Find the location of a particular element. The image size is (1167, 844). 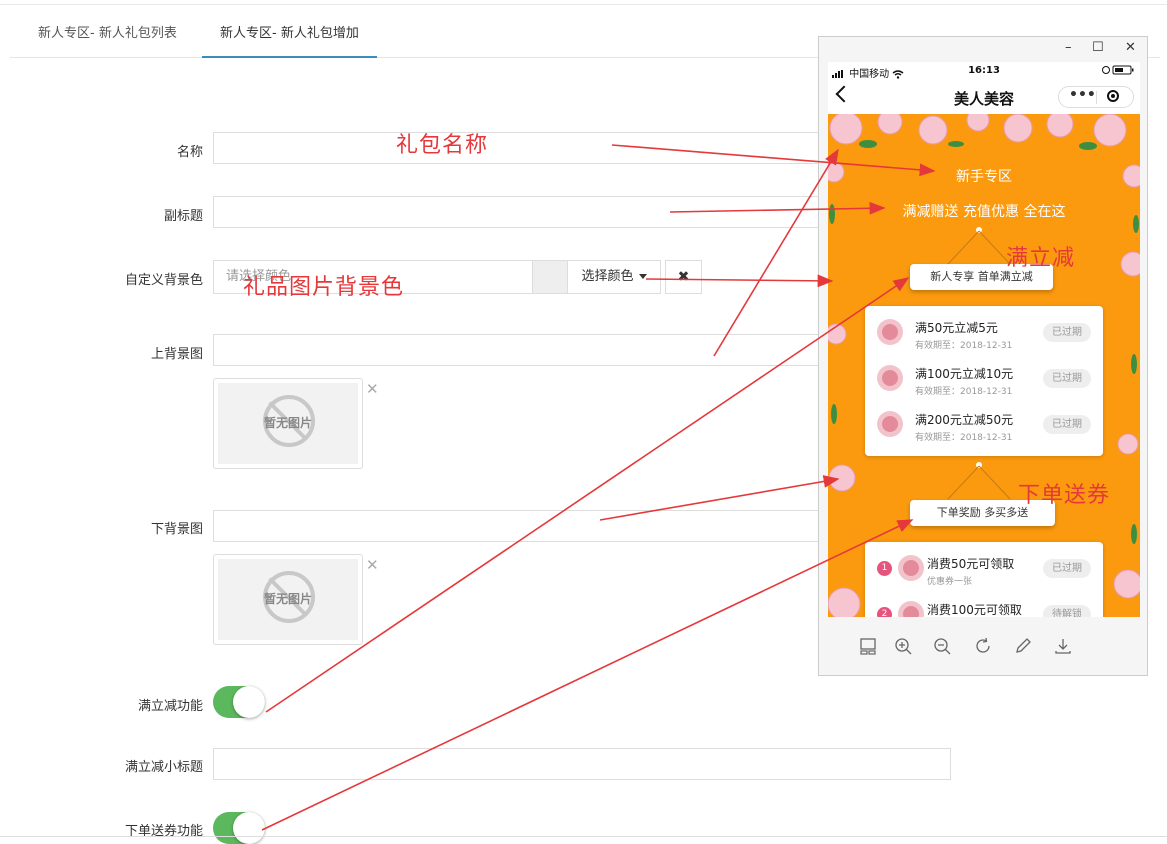

fit-window-icon is located at coordinates (868, 646).